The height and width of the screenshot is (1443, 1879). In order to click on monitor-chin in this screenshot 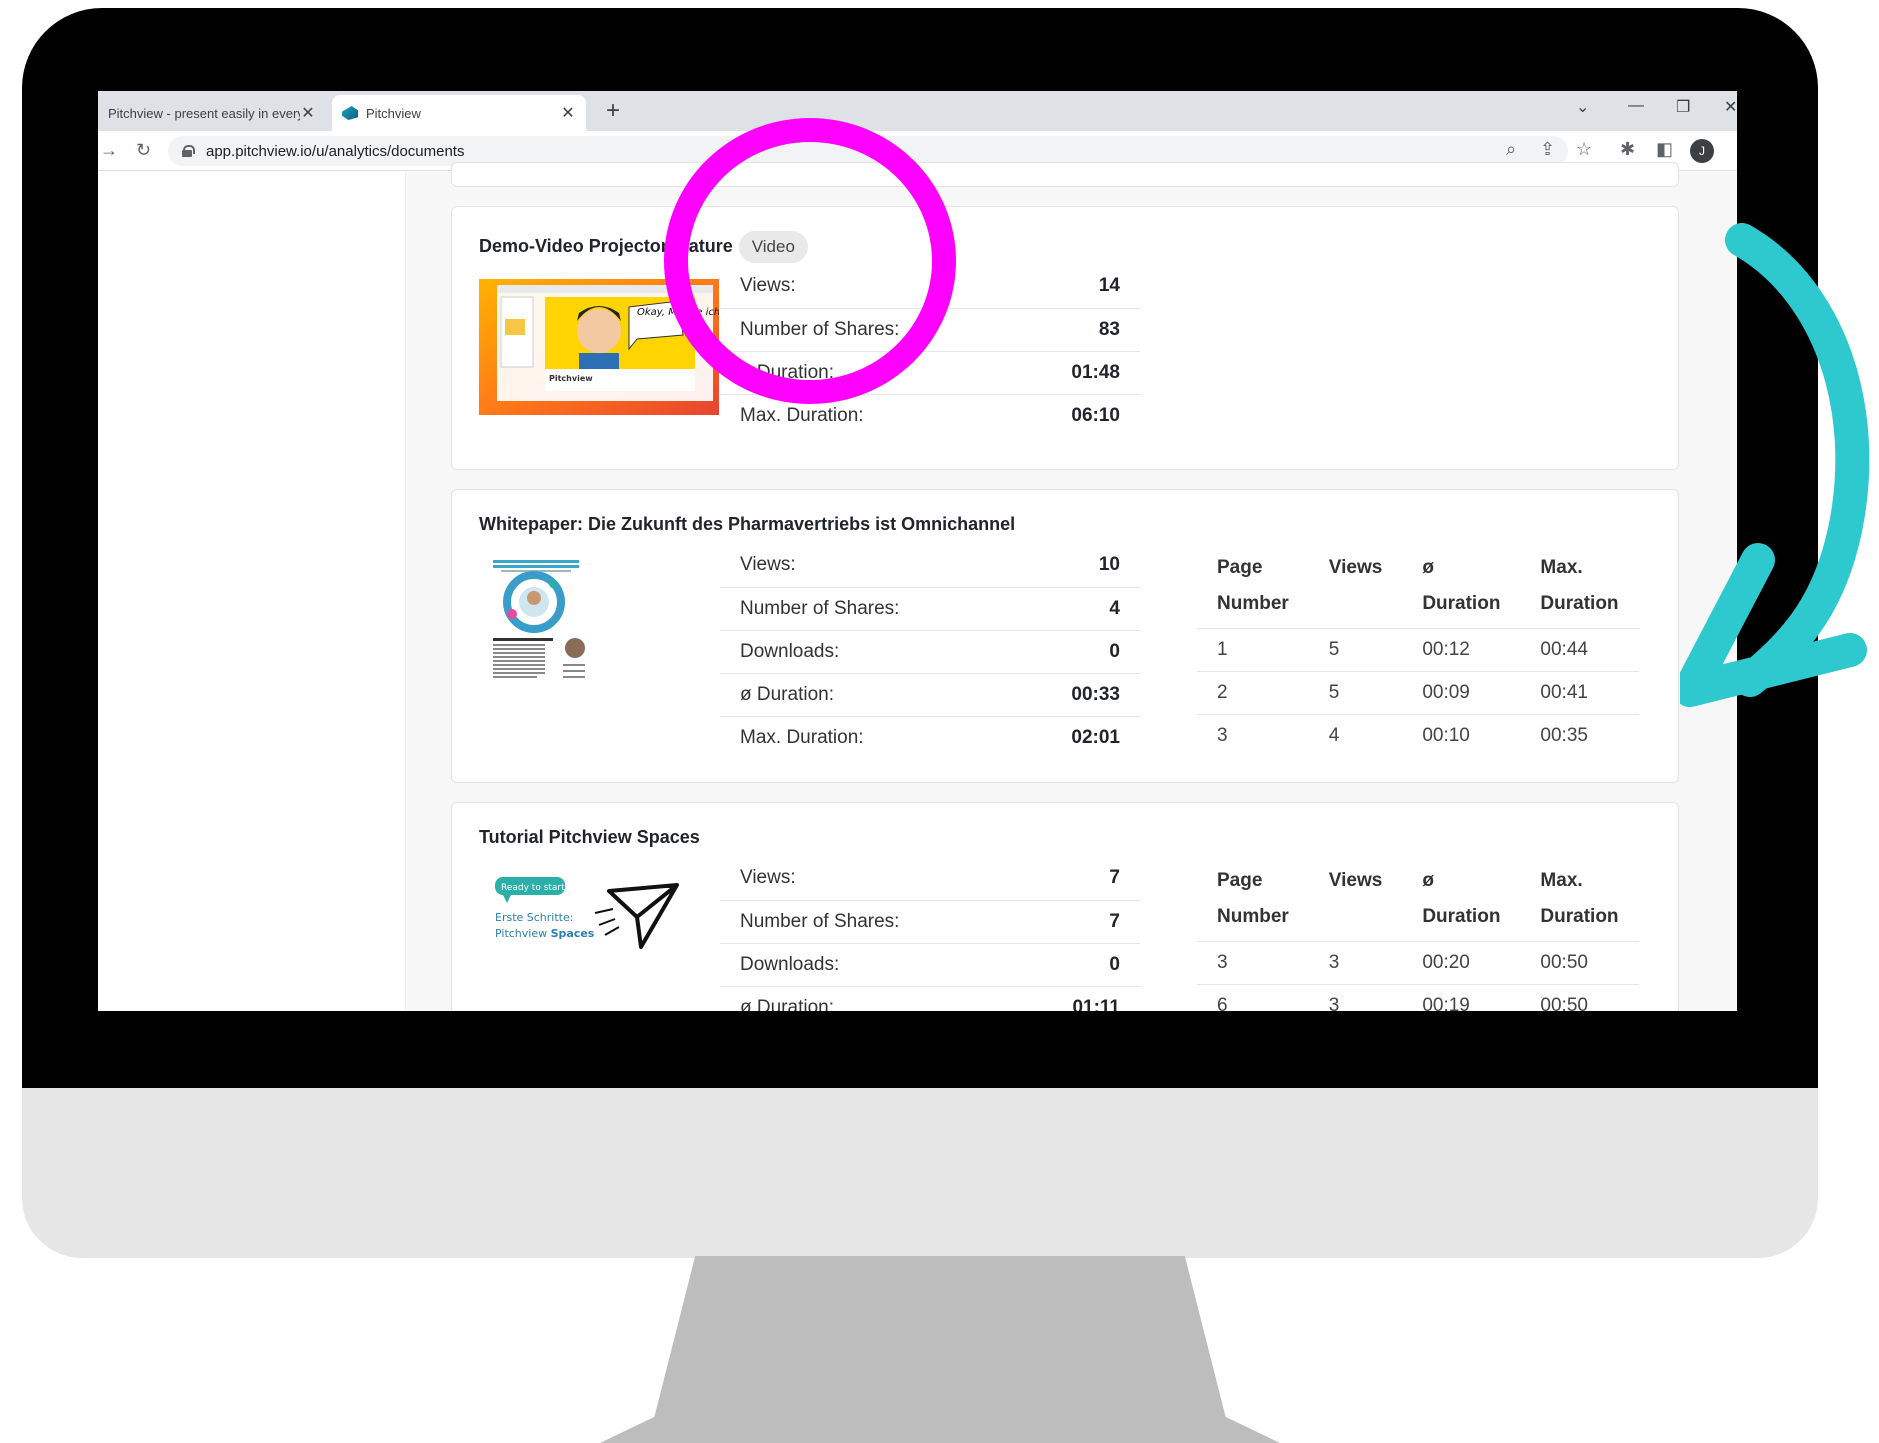, I will do `click(920, 1173)`.